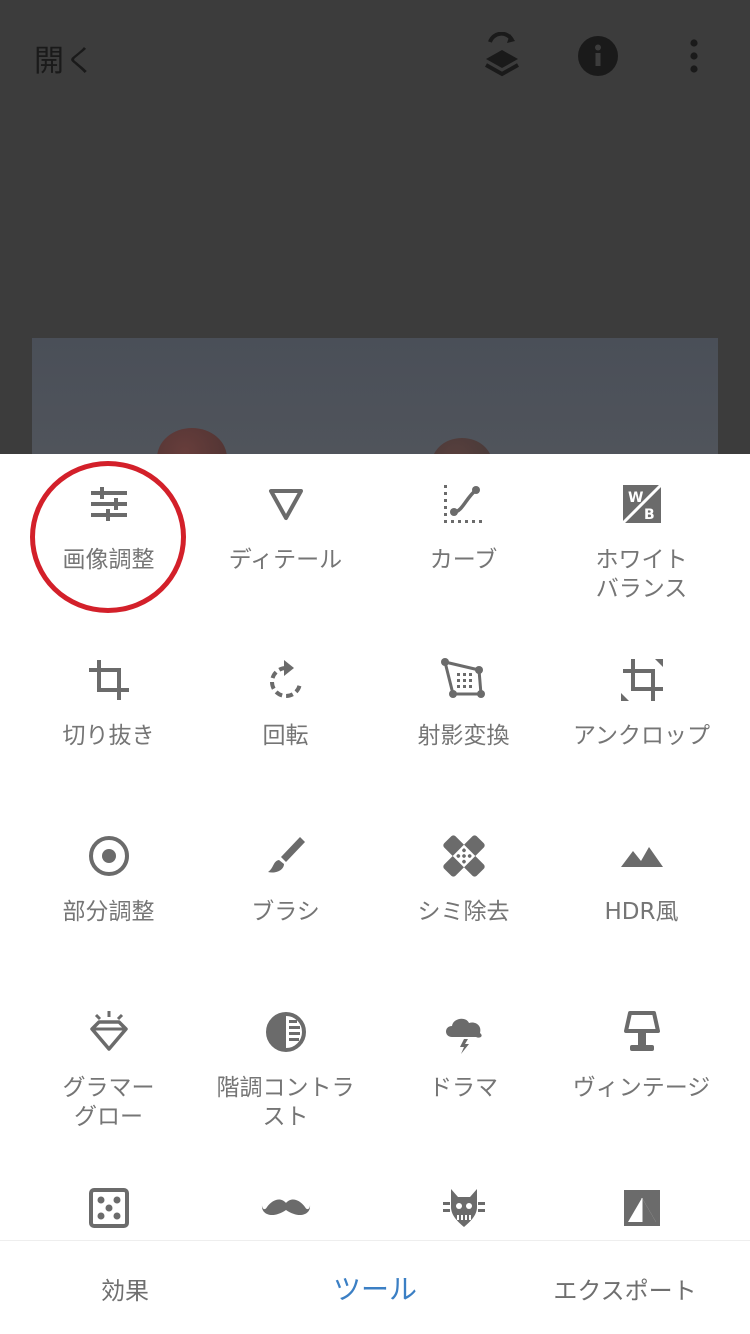 This screenshot has height=1334, width=750. Describe the element at coordinates (109, 1032) in the screenshot. I see `diamond-icon` at that location.